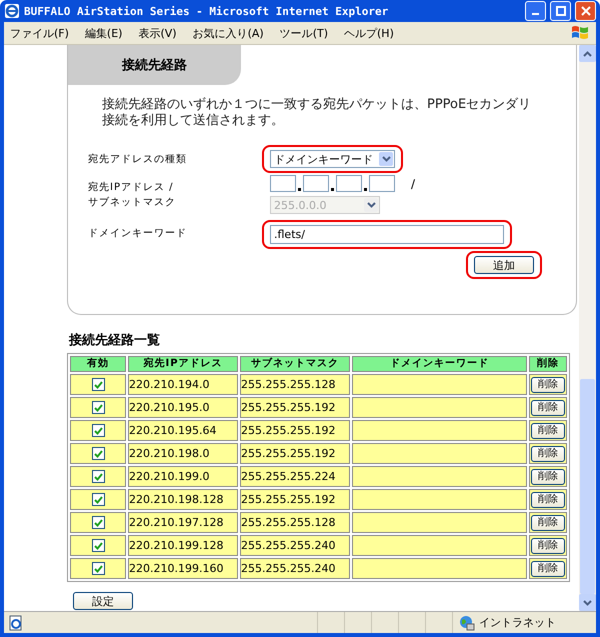 This screenshot has height=637, width=600. Describe the element at coordinates (40, 33) in the screenshot. I see `menu-item: ファイル(F)` at that location.